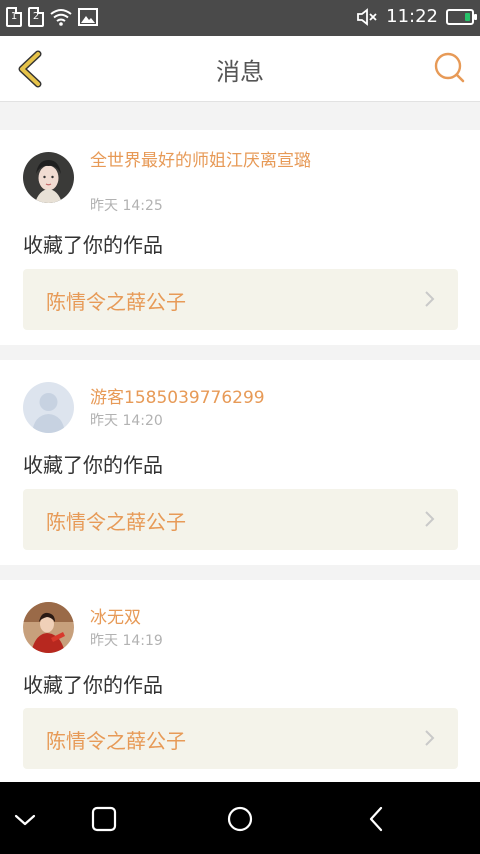 The image size is (480, 854). What do you see at coordinates (126, 641) in the screenshot?
I see `timestamp: 昨天 14:19` at bounding box center [126, 641].